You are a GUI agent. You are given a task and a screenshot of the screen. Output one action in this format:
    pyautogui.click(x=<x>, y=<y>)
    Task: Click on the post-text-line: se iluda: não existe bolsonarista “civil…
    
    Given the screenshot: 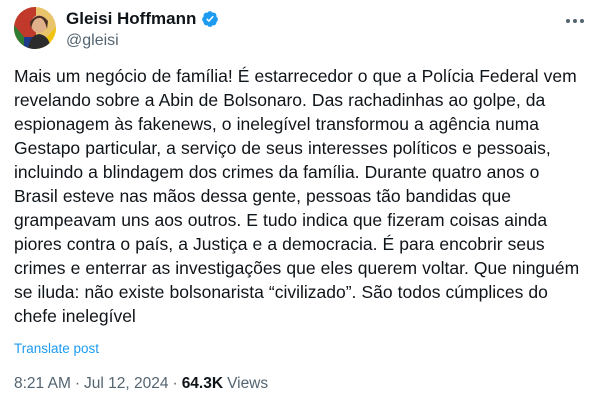 What is the action you would take?
    pyautogui.click(x=281, y=292)
    